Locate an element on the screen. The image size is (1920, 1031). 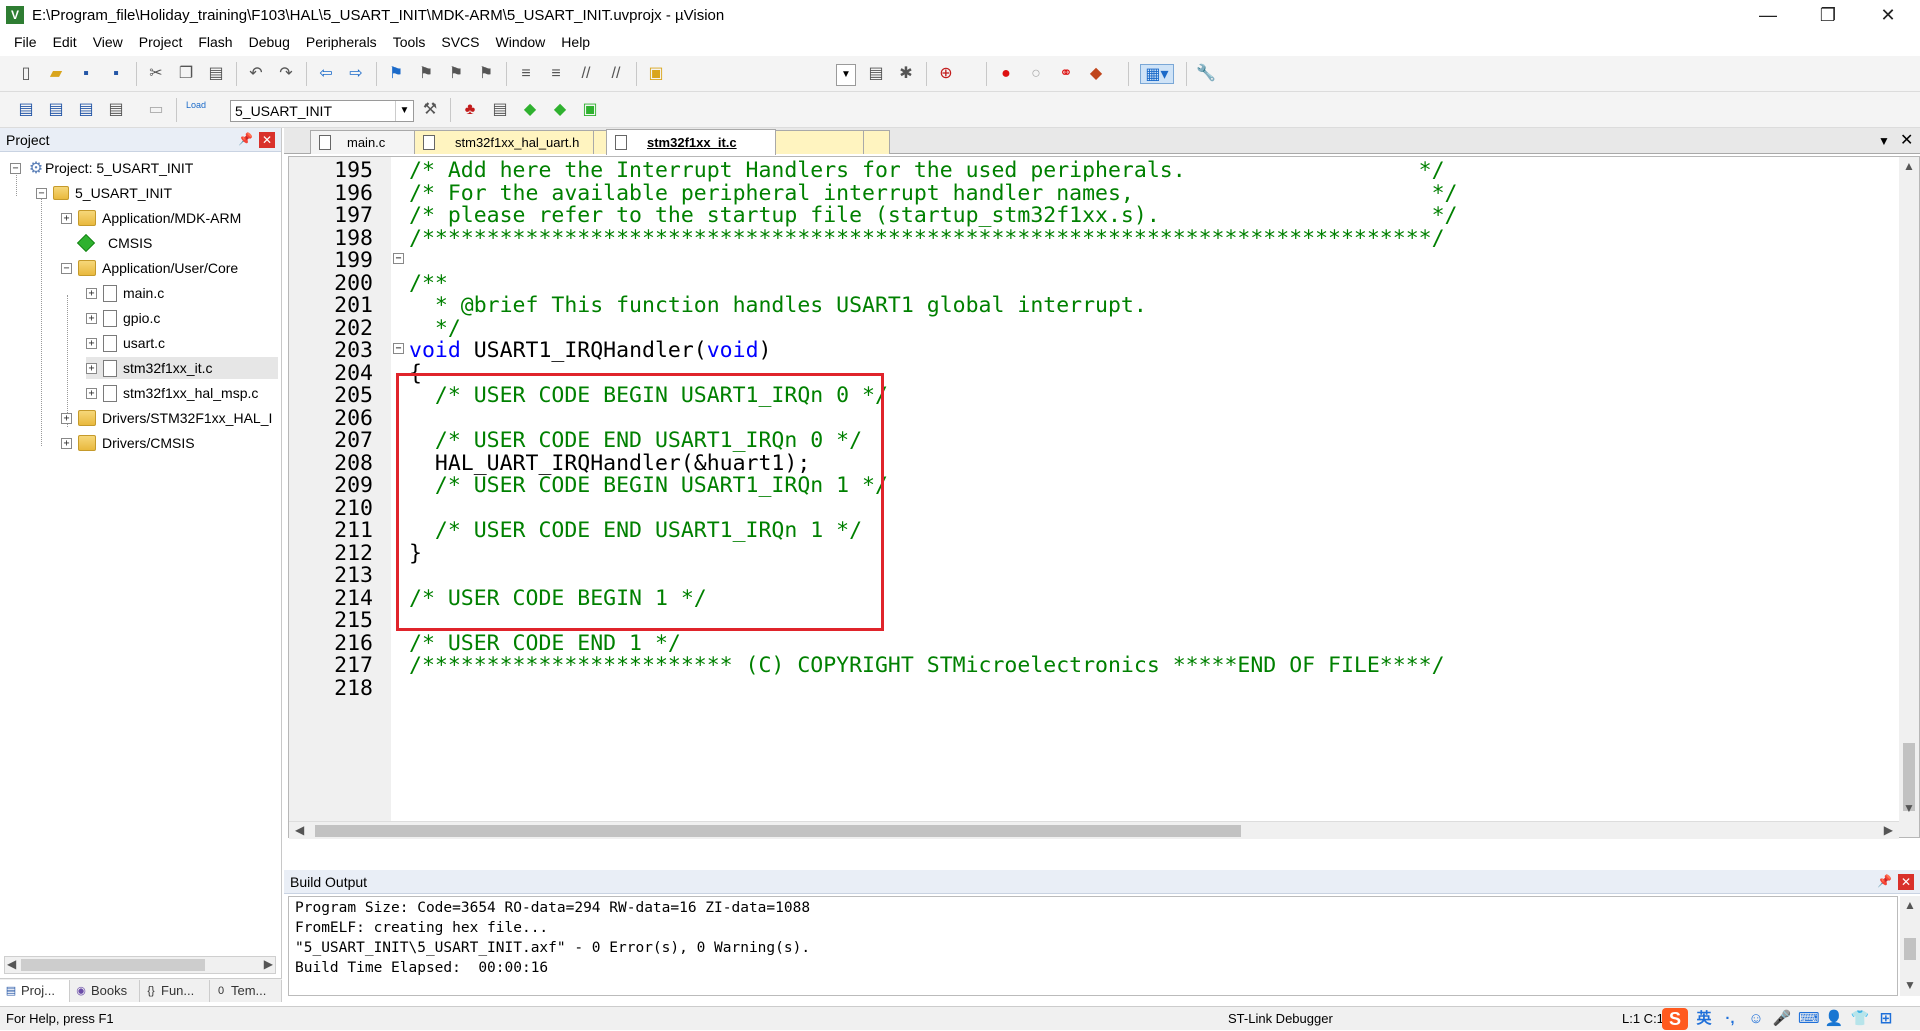
tree-item-group-user-core: − Application/User/Core is located at coordinates (149, 268).